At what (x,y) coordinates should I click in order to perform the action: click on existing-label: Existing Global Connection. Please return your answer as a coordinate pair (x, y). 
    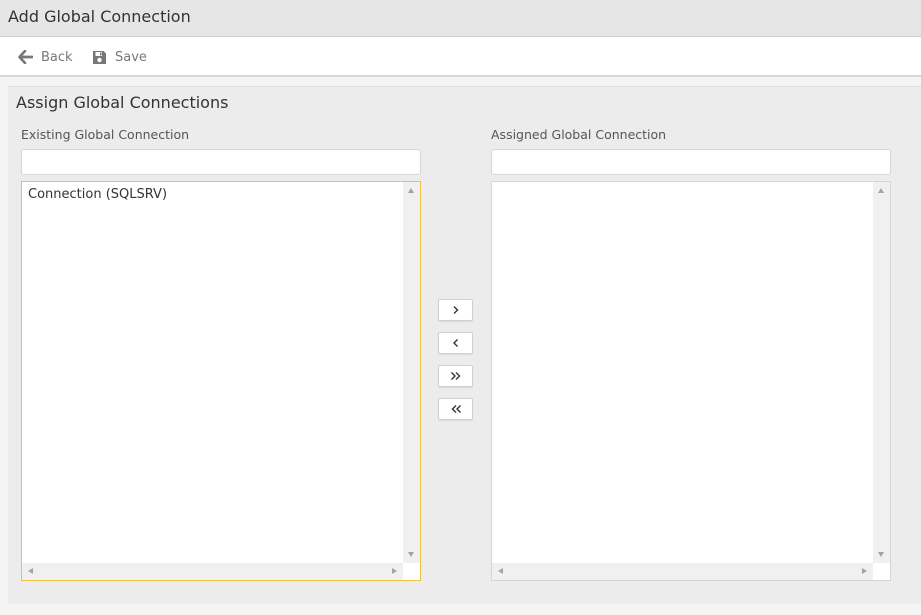
    Looking at the image, I should click on (105, 134).